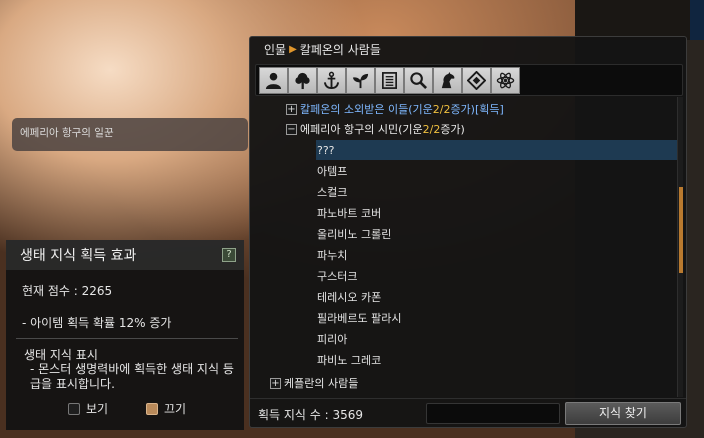 This screenshot has height=438, width=704. I want to click on list-item: 구스터크, so click(337, 276).